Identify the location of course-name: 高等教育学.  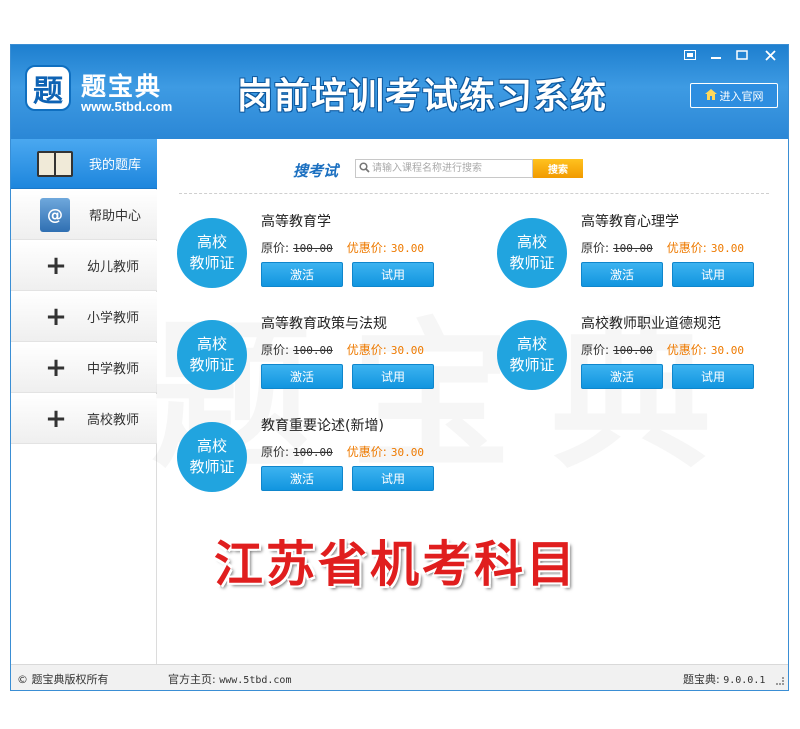
(296, 222).